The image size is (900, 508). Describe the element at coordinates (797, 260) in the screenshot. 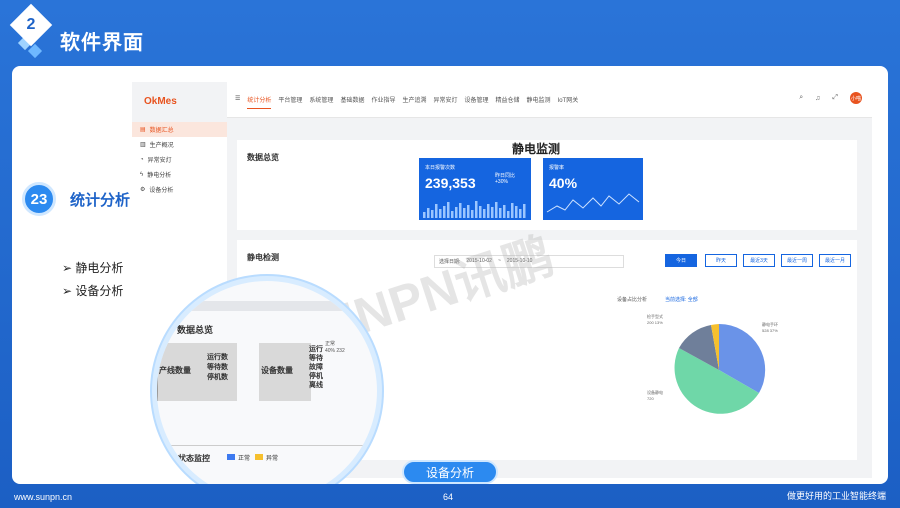

I see `lastweek-button: 最近一周` at that location.